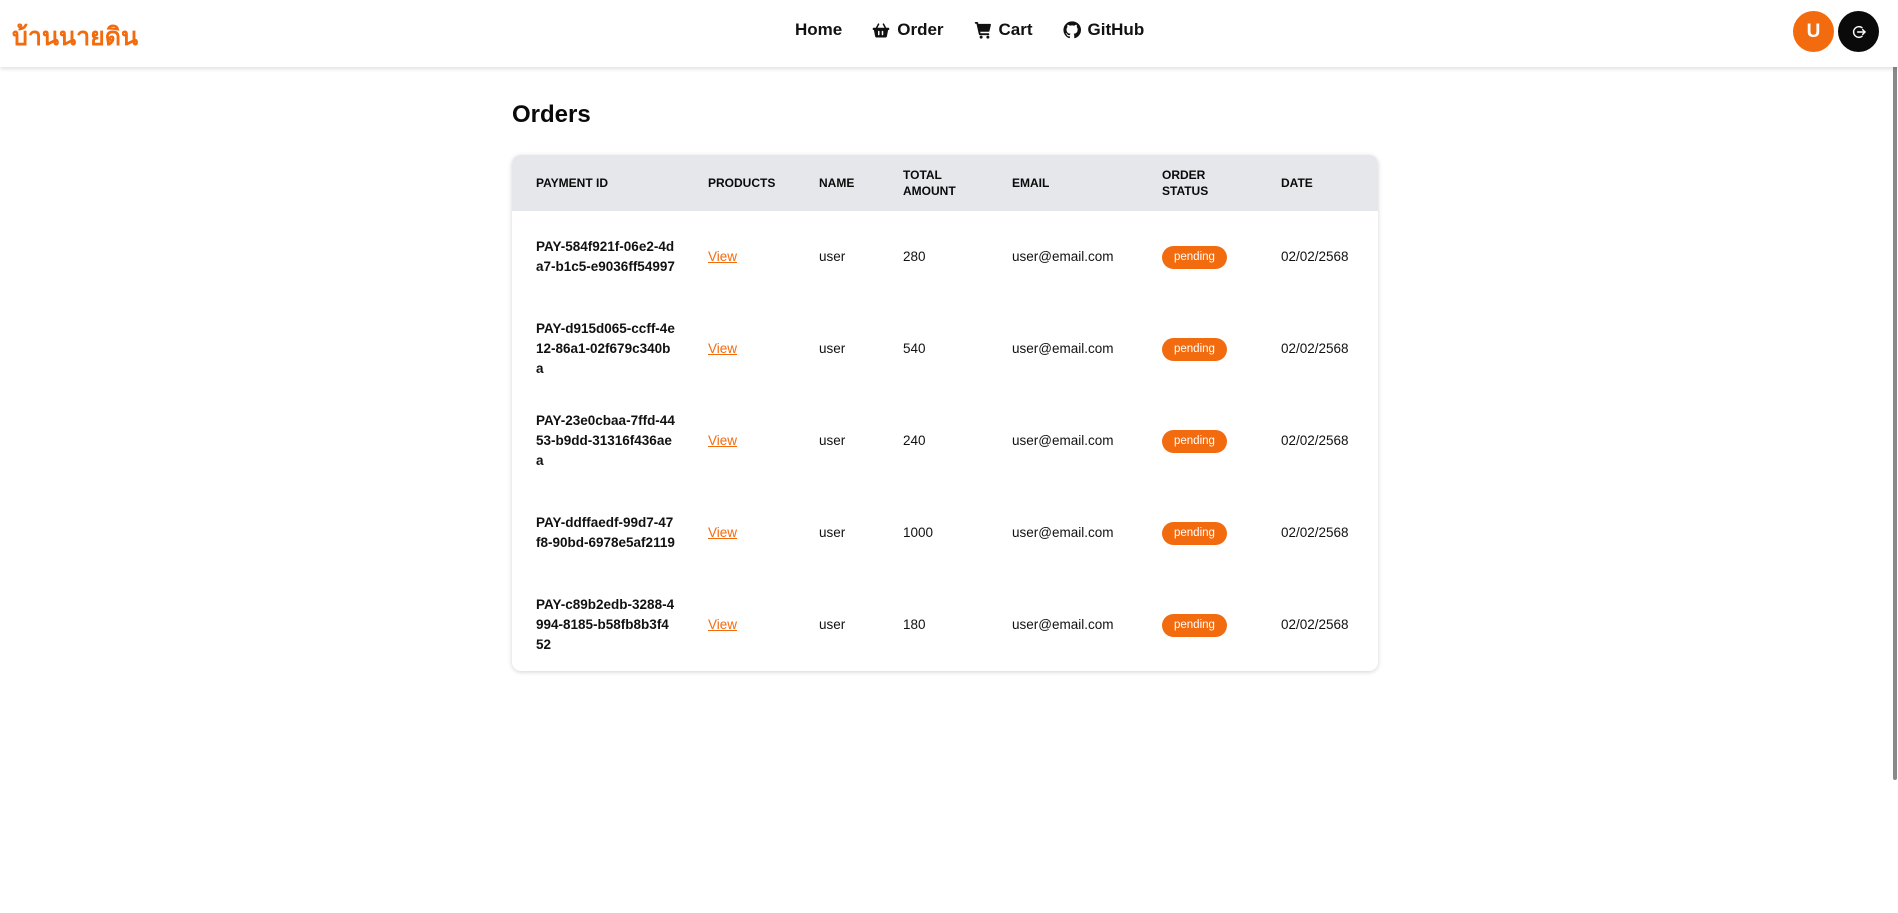 This screenshot has height=913, width=1898. What do you see at coordinates (914, 440) in the screenshot?
I see `total-amount-cell: 240` at bounding box center [914, 440].